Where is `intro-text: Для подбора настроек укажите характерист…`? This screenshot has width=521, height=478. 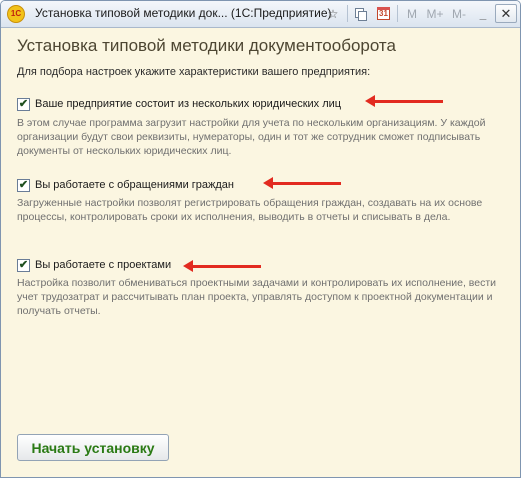 intro-text: Для подбора настроек укажите характерист… is located at coordinates (194, 72).